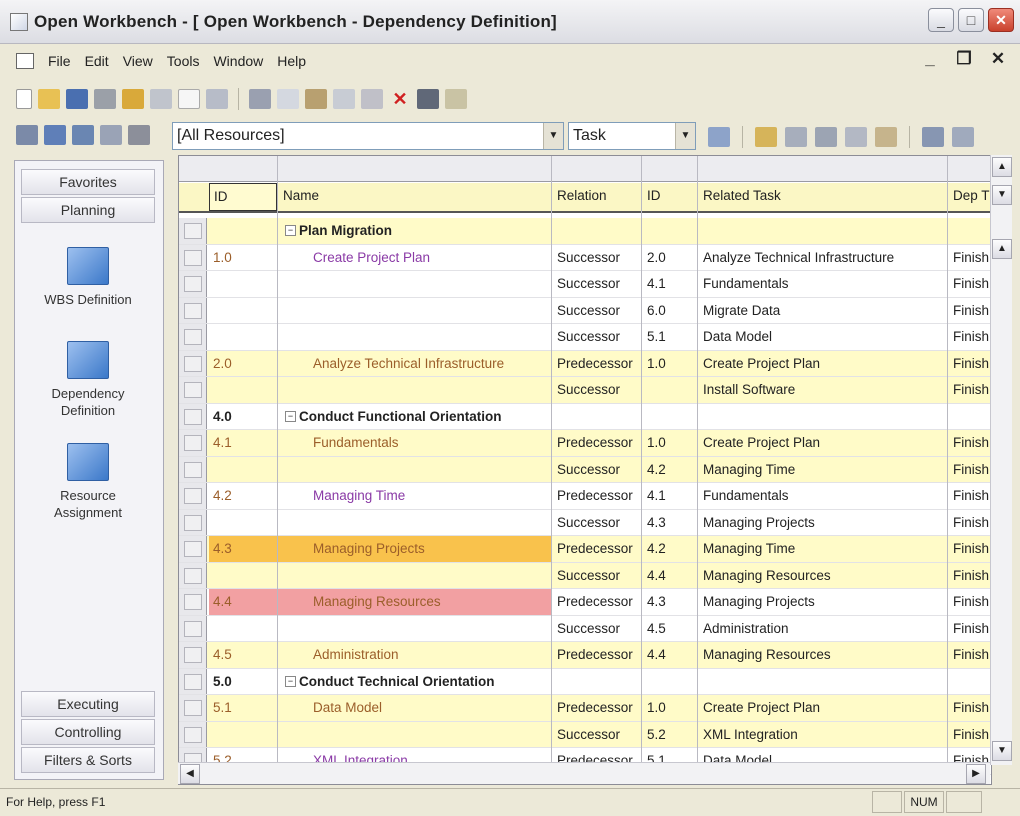 The width and height of the screenshot is (1020, 816). What do you see at coordinates (243, 655) in the screenshot?
I see `cell-id: 4.5` at bounding box center [243, 655].